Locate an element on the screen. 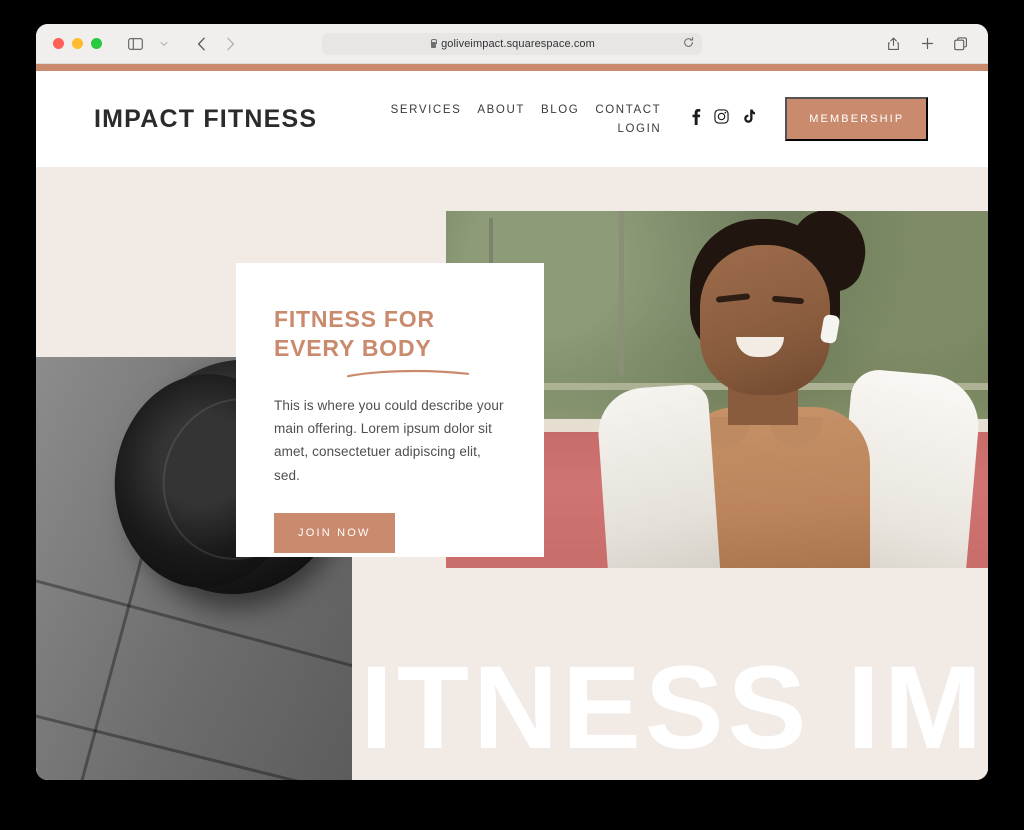 This screenshot has width=1024, height=830. sidebar-toggle-icon is located at coordinates (135, 44).